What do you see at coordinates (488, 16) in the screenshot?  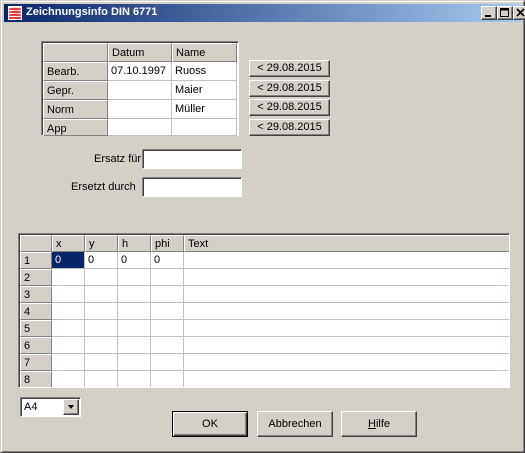 I see `minimize-icon` at bounding box center [488, 16].